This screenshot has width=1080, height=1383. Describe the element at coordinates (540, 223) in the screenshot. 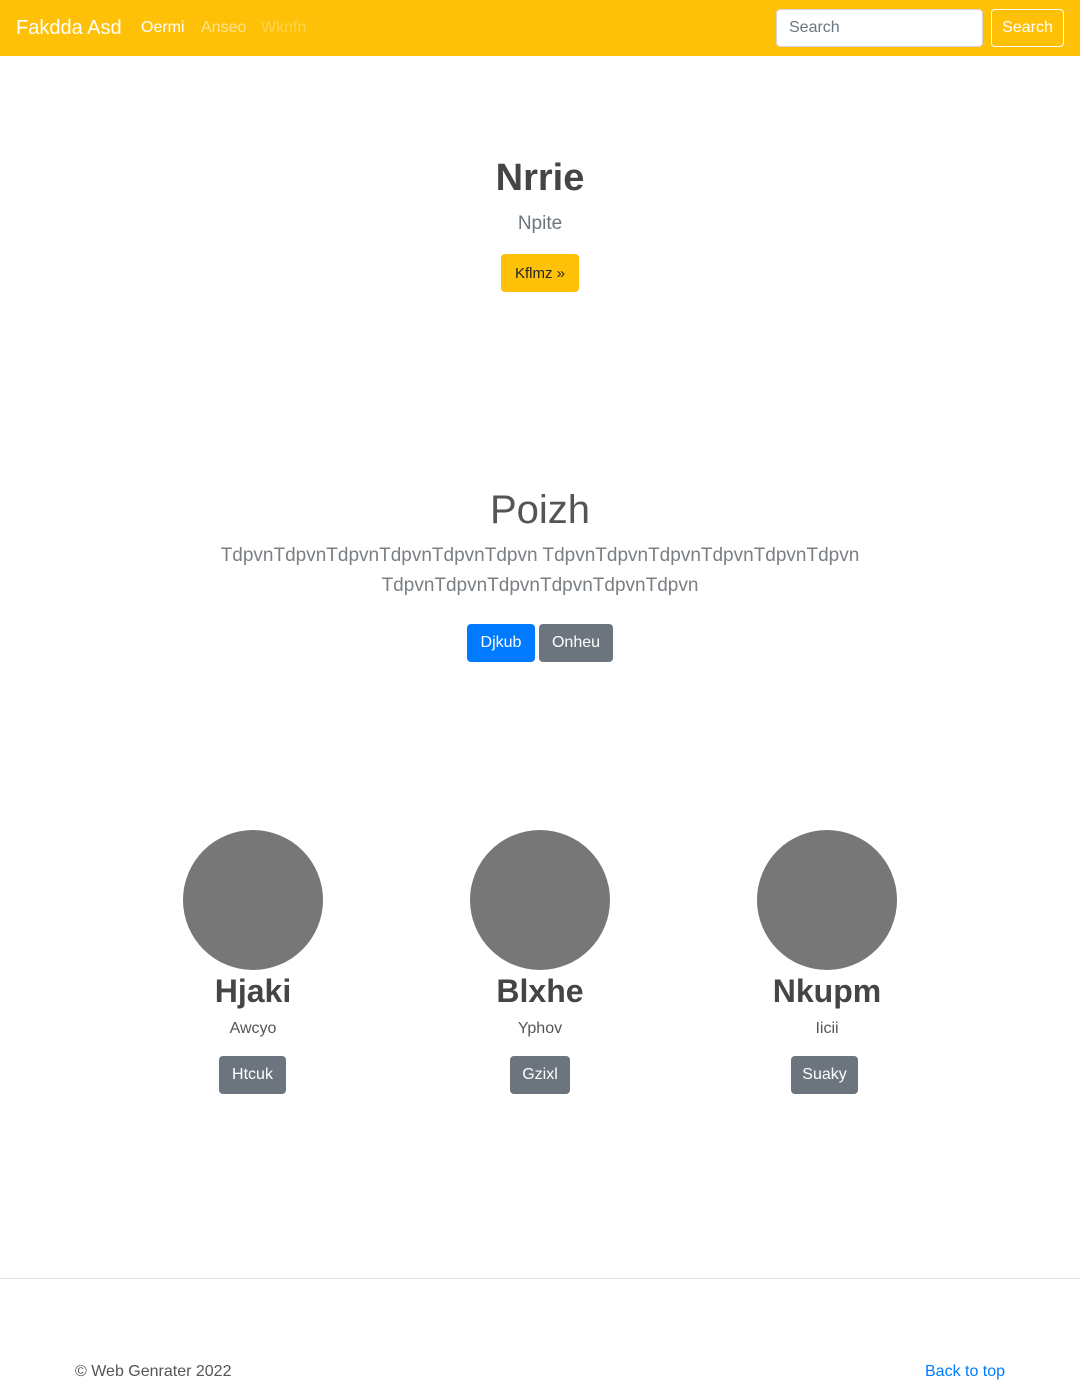

I see `hero-subtitle: Npite` at that location.